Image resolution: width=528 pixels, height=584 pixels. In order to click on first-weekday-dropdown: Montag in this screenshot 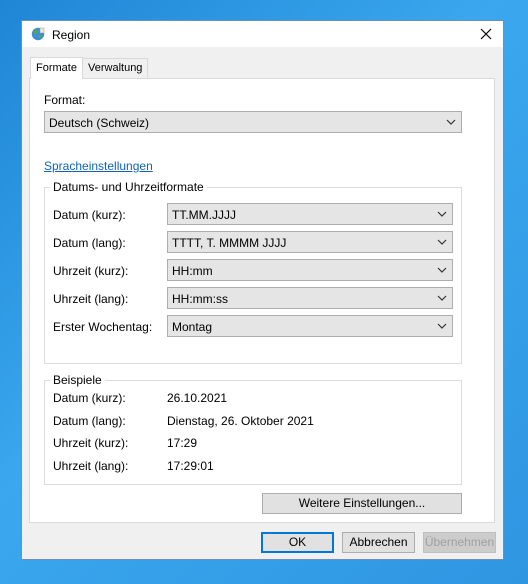, I will do `click(310, 326)`.